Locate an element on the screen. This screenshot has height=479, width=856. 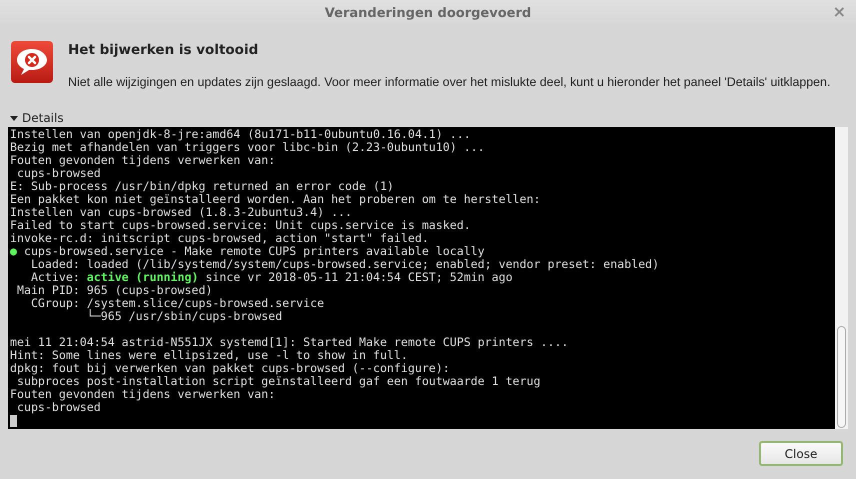
terminal-line: Active: active (running) since vr 2018-05-11 21:04:54 CEST; 52min ago is located at coordinates (272, 277).